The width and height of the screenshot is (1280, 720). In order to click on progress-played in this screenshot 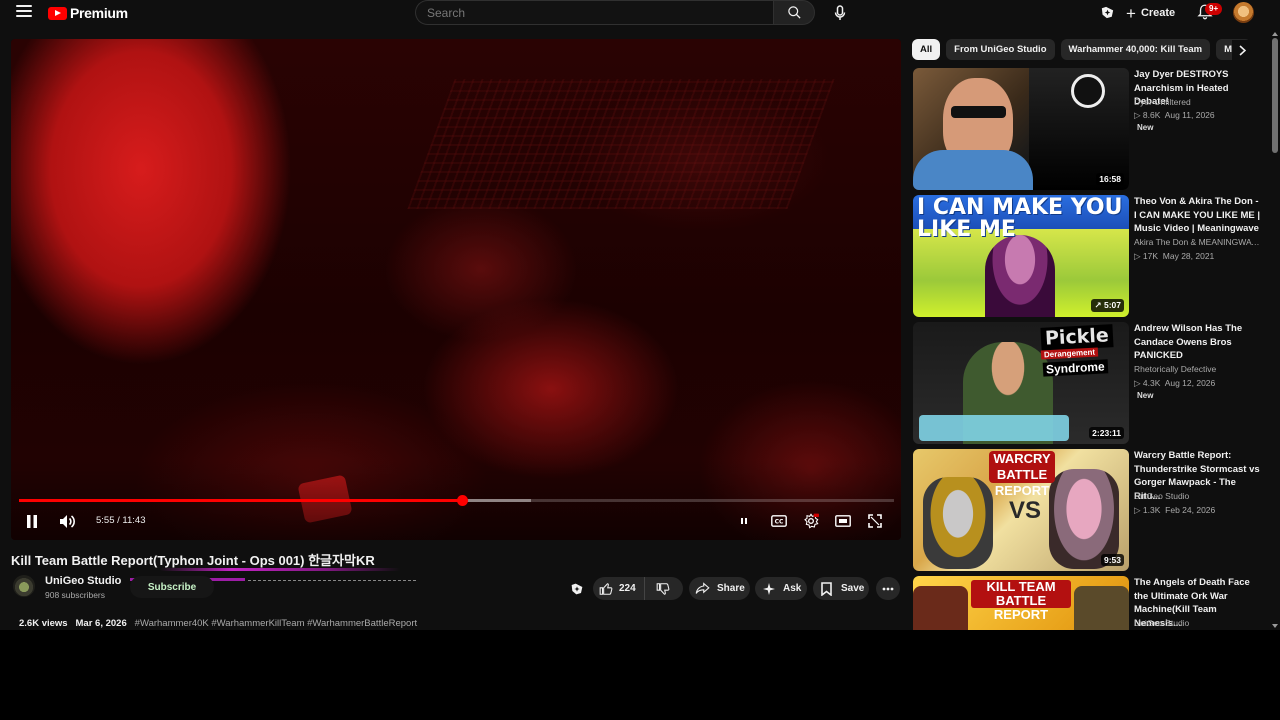, I will do `click(241, 500)`.